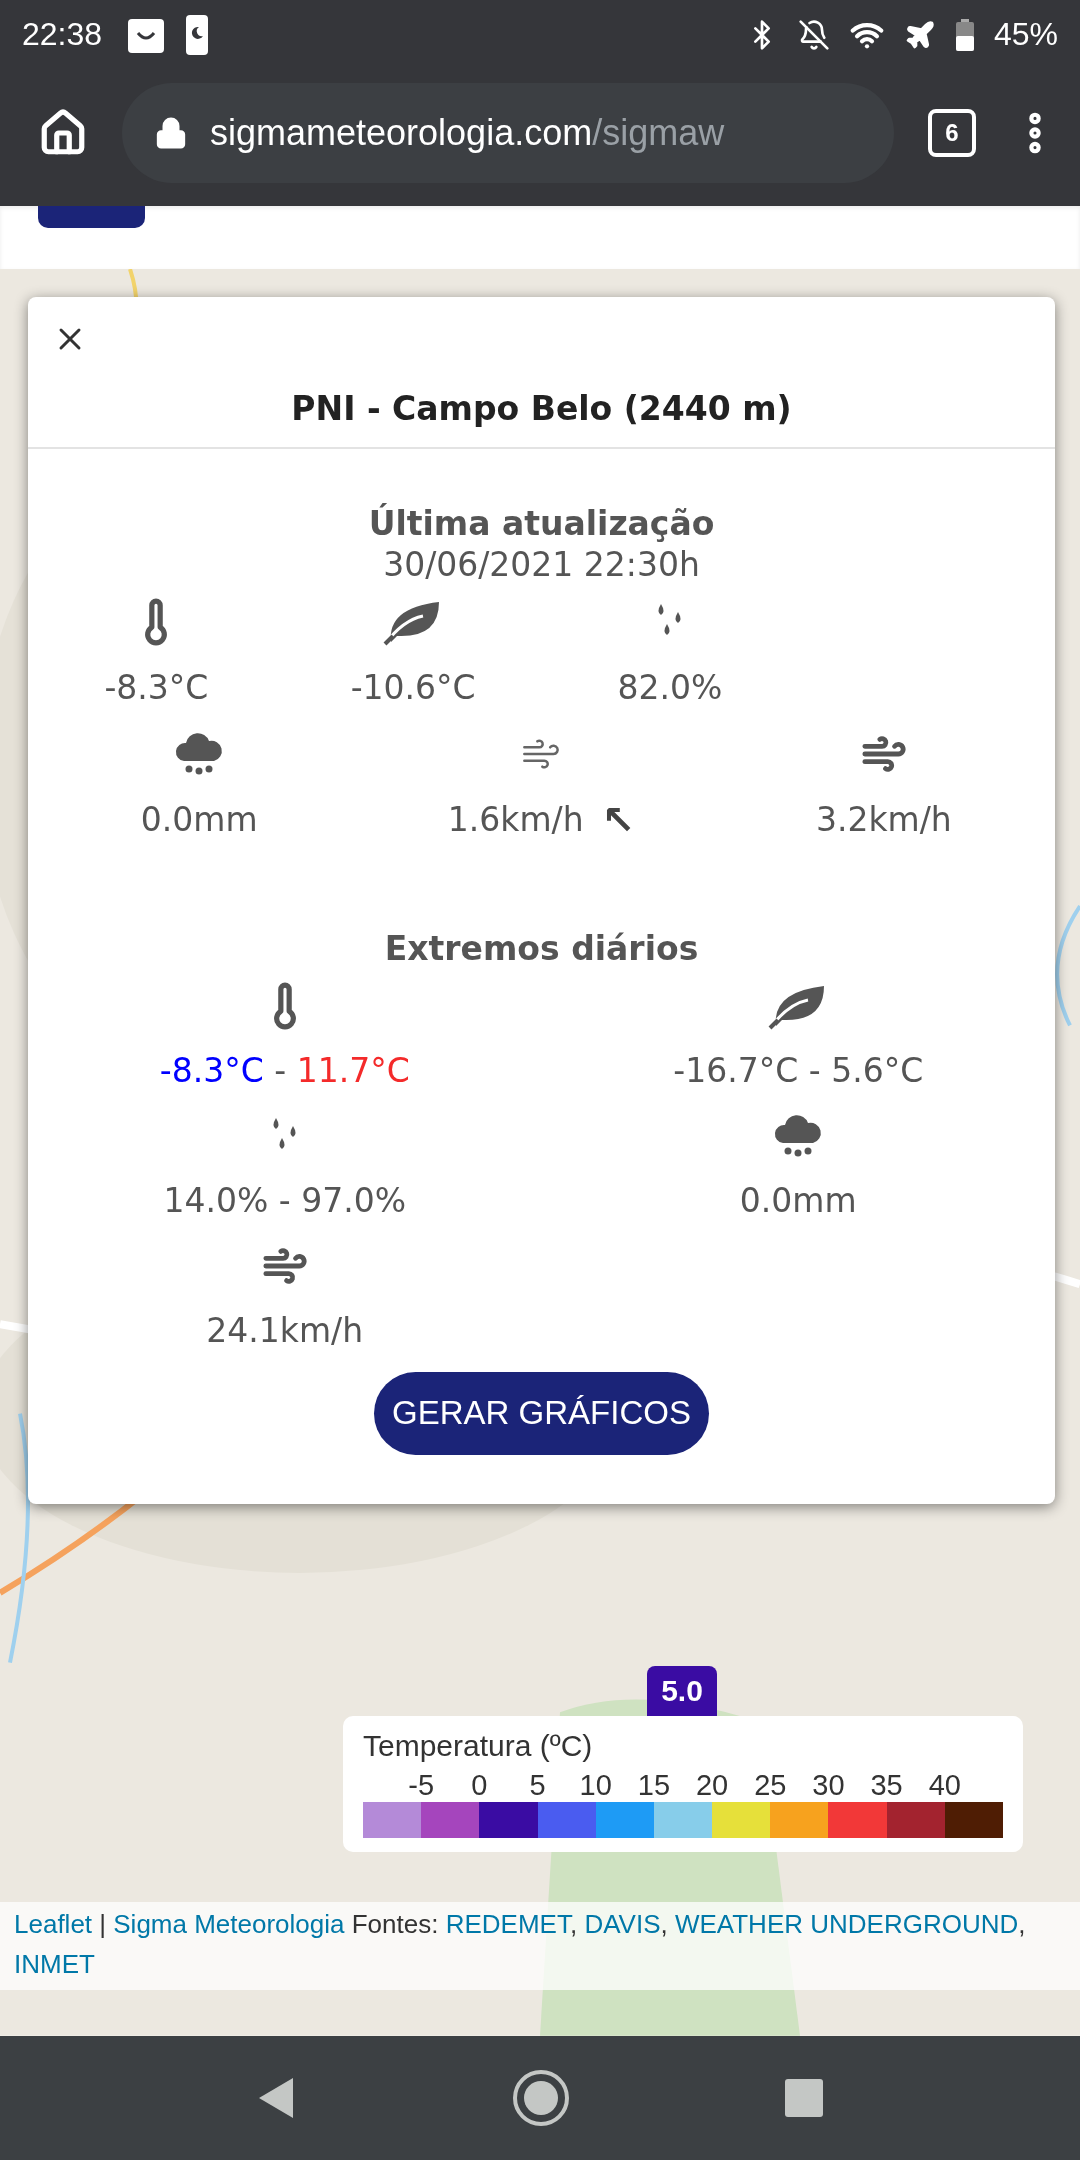  What do you see at coordinates (54, 1963) in the screenshot?
I see `attribution-link: INMET` at bounding box center [54, 1963].